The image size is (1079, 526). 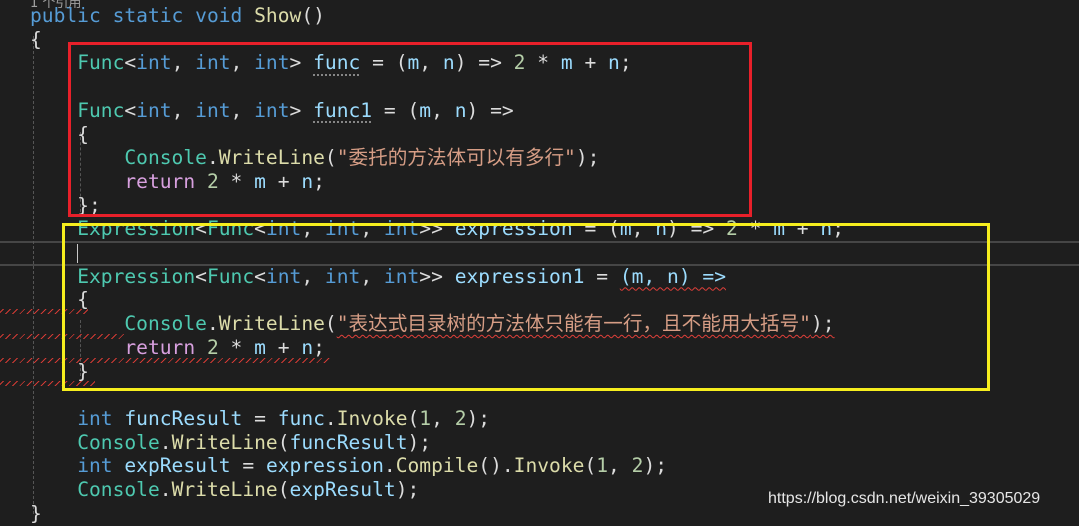 I want to click on code-line: Console.WriteLine(funcResult);, so click(x=230, y=443).